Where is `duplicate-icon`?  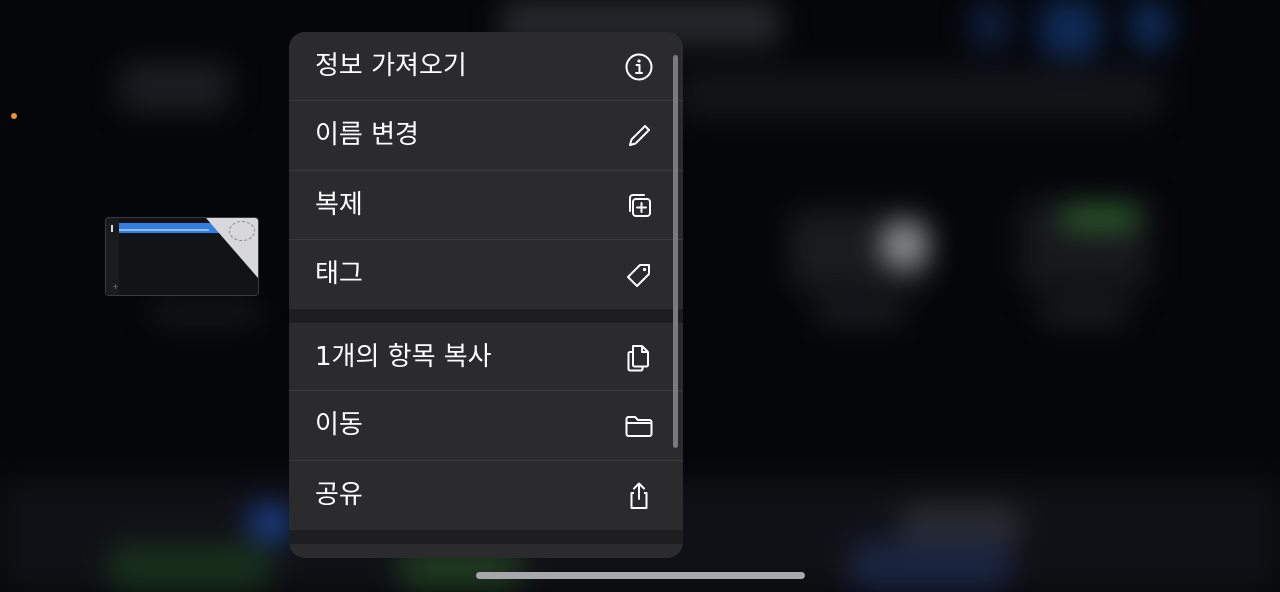
duplicate-icon is located at coordinates (639, 206).